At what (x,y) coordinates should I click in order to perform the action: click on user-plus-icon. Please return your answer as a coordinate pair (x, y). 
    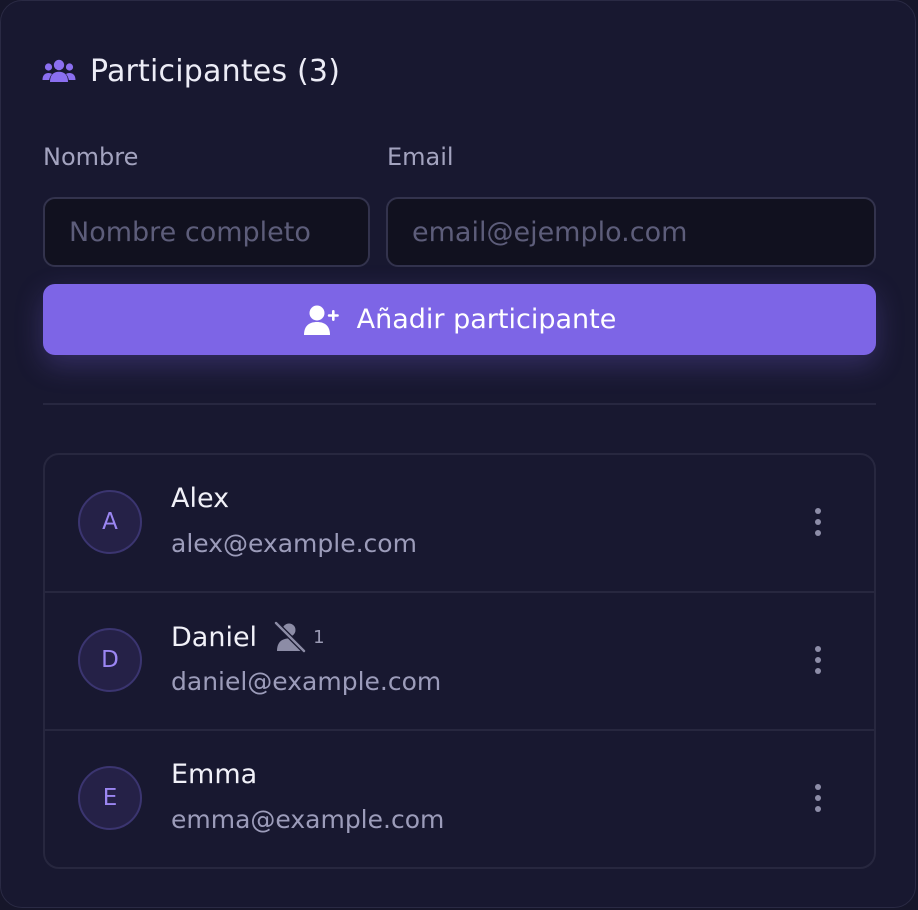
    Looking at the image, I should click on (321, 320).